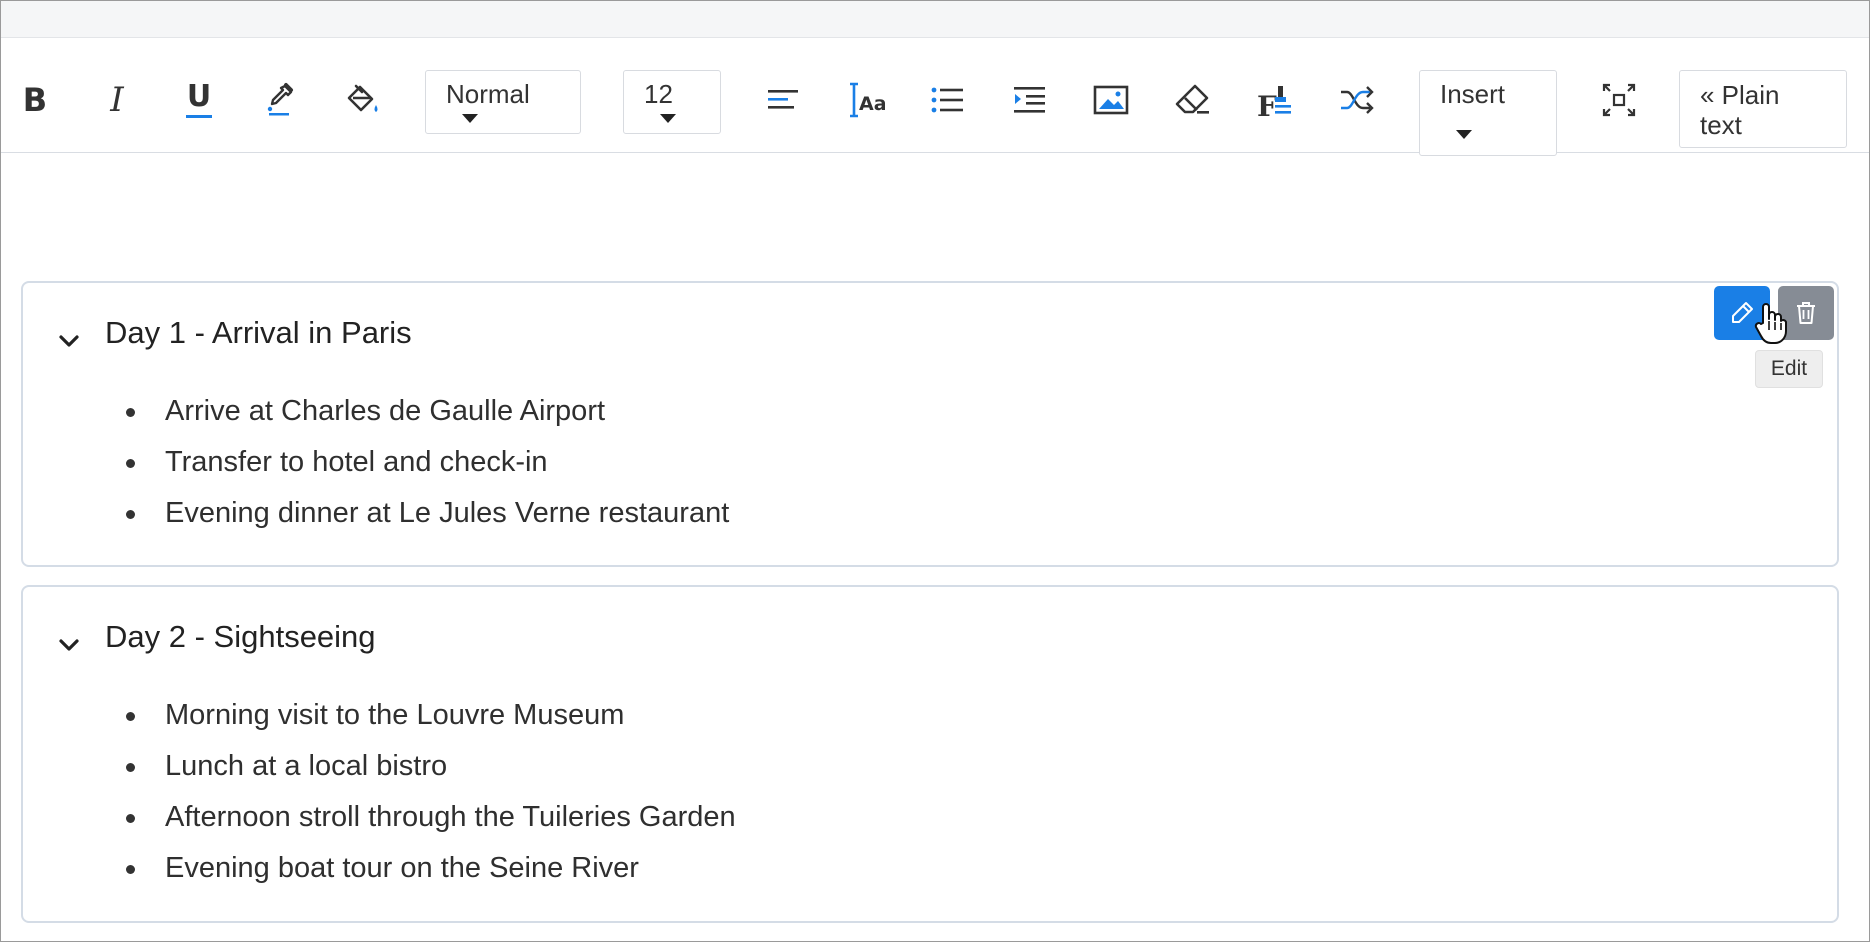 This screenshot has height=942, width=1870. I want to click on svg-text: Aa, so click(872, 104).